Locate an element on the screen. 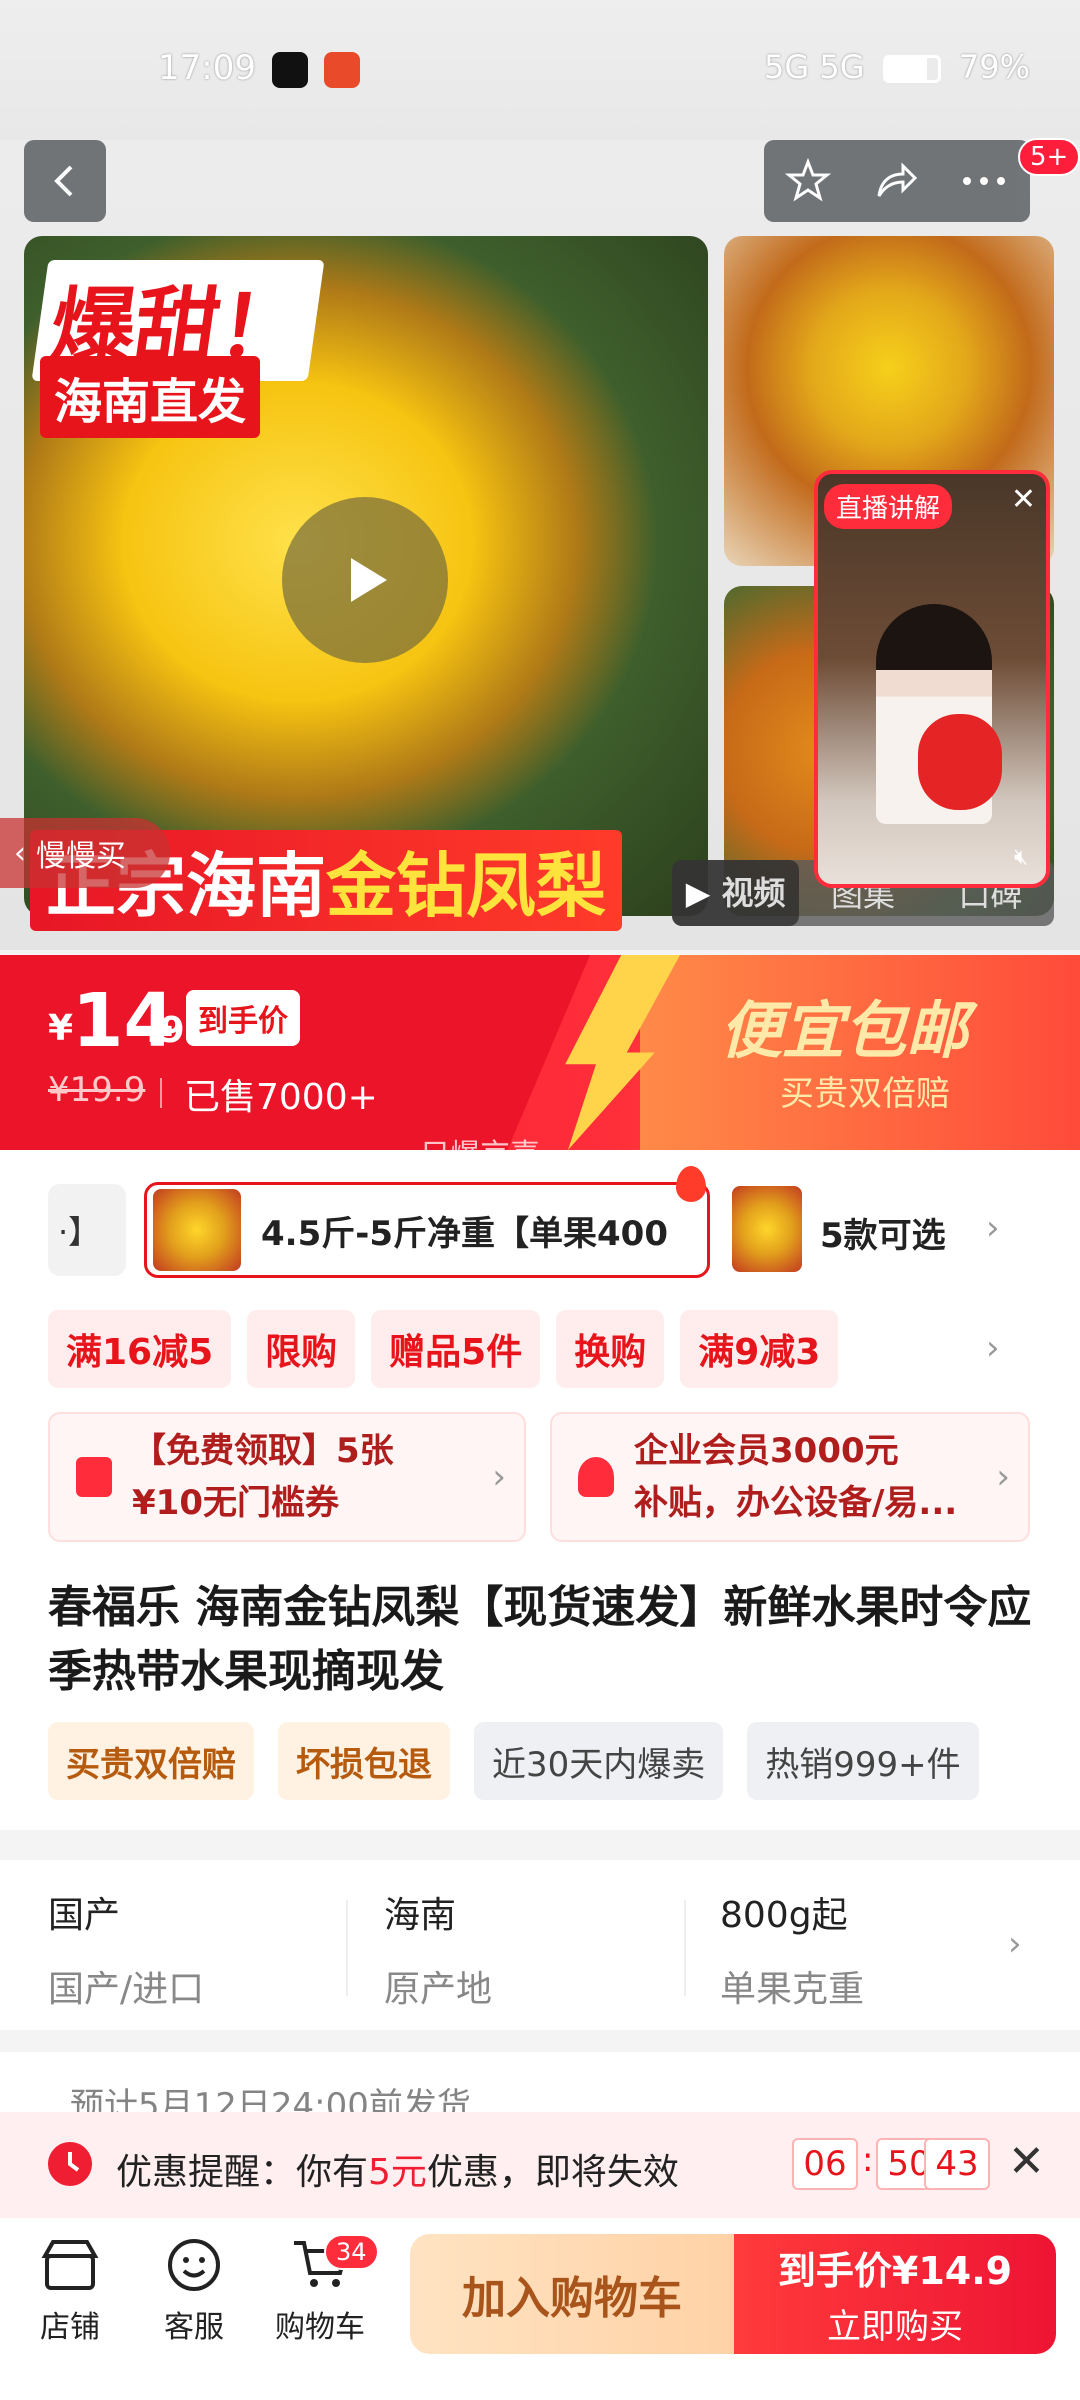 This screenshot has width=1080, height=2400. add-to-cart-button: 加入购物车 is located at coordinates (572, 2294).